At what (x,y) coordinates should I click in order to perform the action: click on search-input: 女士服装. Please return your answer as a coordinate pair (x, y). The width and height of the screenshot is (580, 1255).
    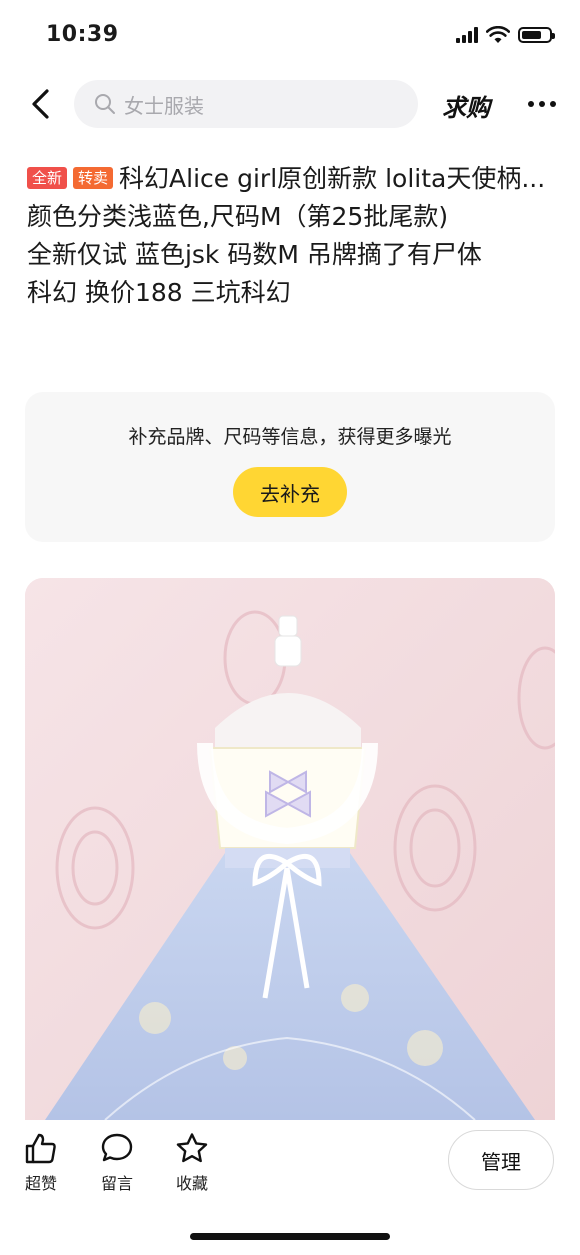
    Looking at the image, I should click on (246, 104).